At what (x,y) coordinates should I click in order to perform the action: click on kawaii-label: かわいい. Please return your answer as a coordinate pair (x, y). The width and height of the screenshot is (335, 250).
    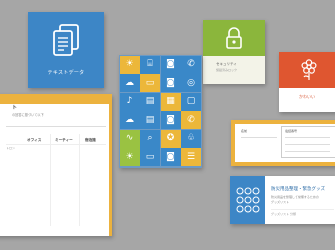
    Looking at the image, I should click on (307, 96).